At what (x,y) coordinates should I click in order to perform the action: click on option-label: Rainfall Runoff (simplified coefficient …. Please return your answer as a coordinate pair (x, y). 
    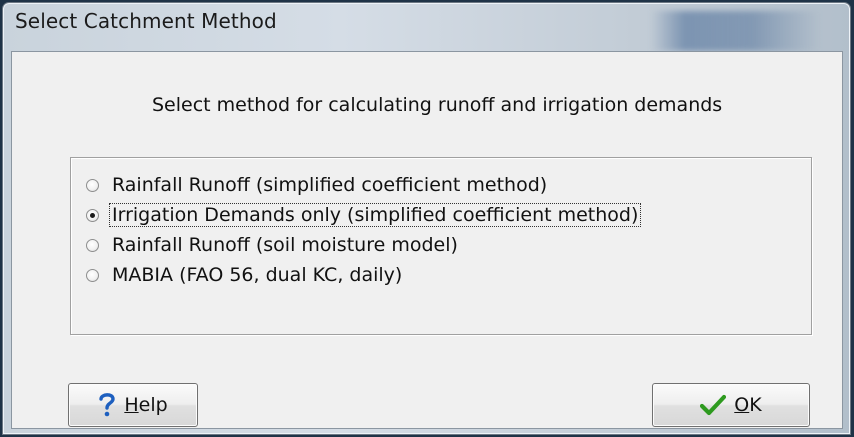
    Looking at the image, I should click on (330, 185).